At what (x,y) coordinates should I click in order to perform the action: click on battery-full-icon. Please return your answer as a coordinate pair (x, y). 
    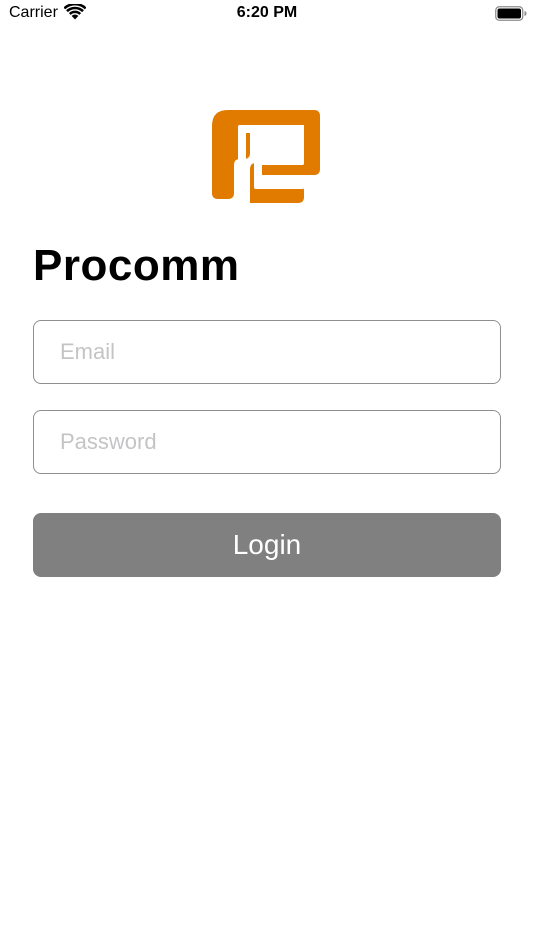
    Looking at the image, I should click on (511, 13).